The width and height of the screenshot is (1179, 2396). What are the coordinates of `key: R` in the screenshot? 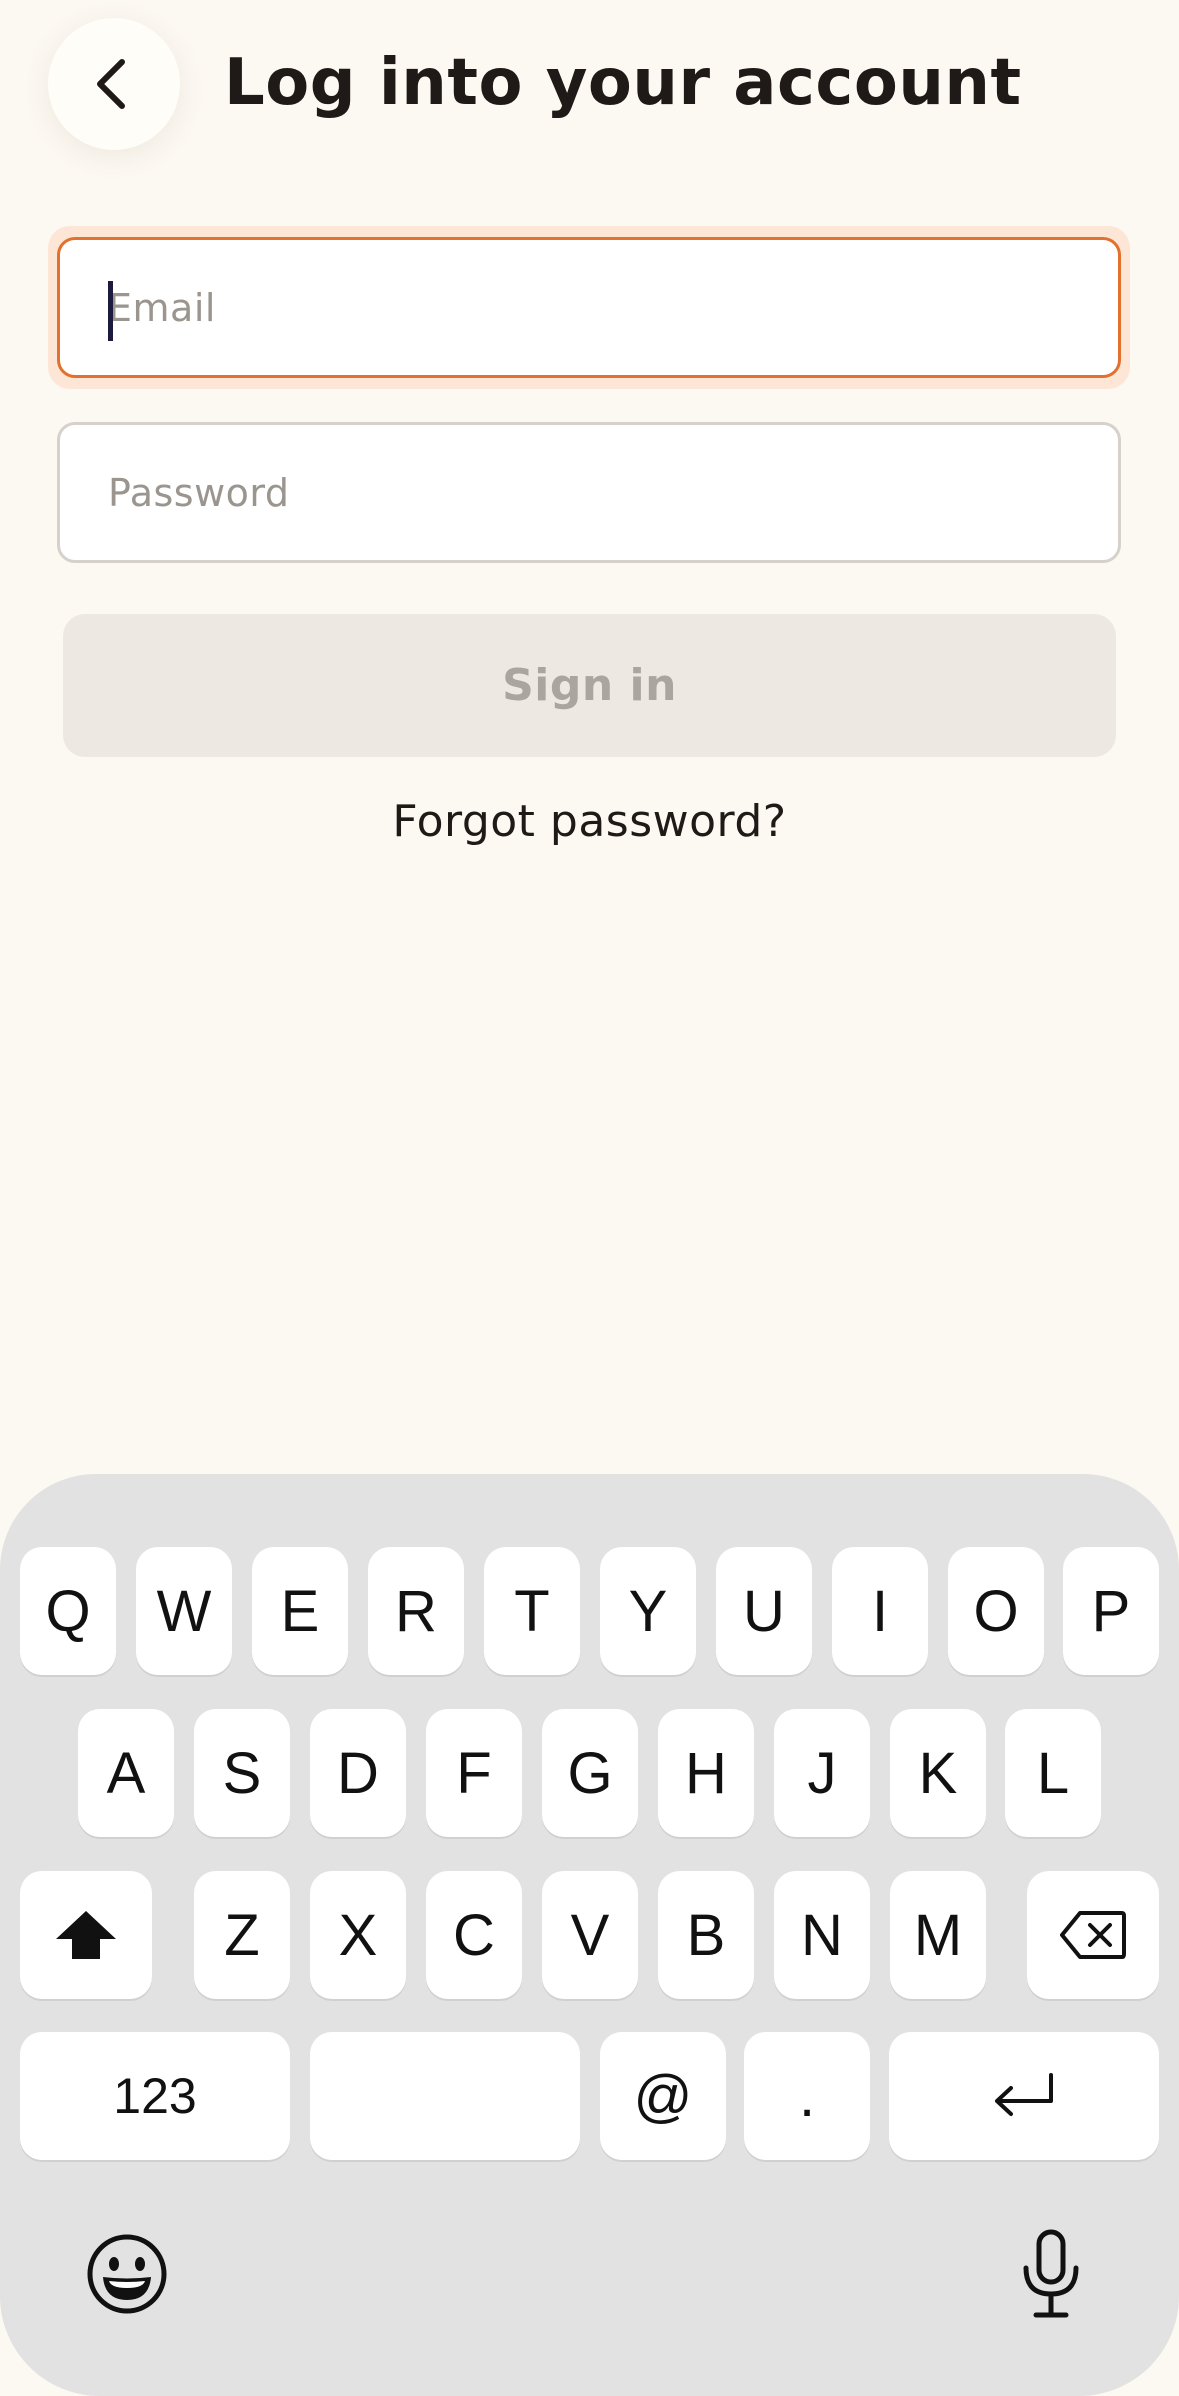 It's located at (416, 1611).